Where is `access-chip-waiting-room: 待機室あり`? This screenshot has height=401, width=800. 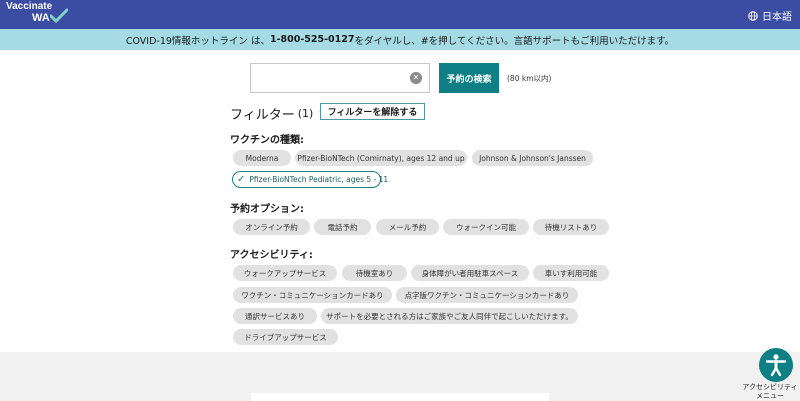
access-chip-waiting-room: 待機室あり is located at coordinates (374, 273).